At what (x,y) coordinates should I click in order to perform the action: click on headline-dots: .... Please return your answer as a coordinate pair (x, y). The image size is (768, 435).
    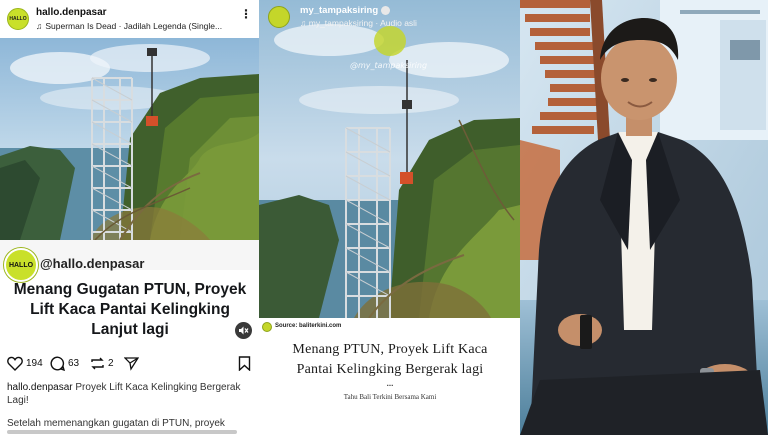
    Looking at the image, I should click on (390, 383).